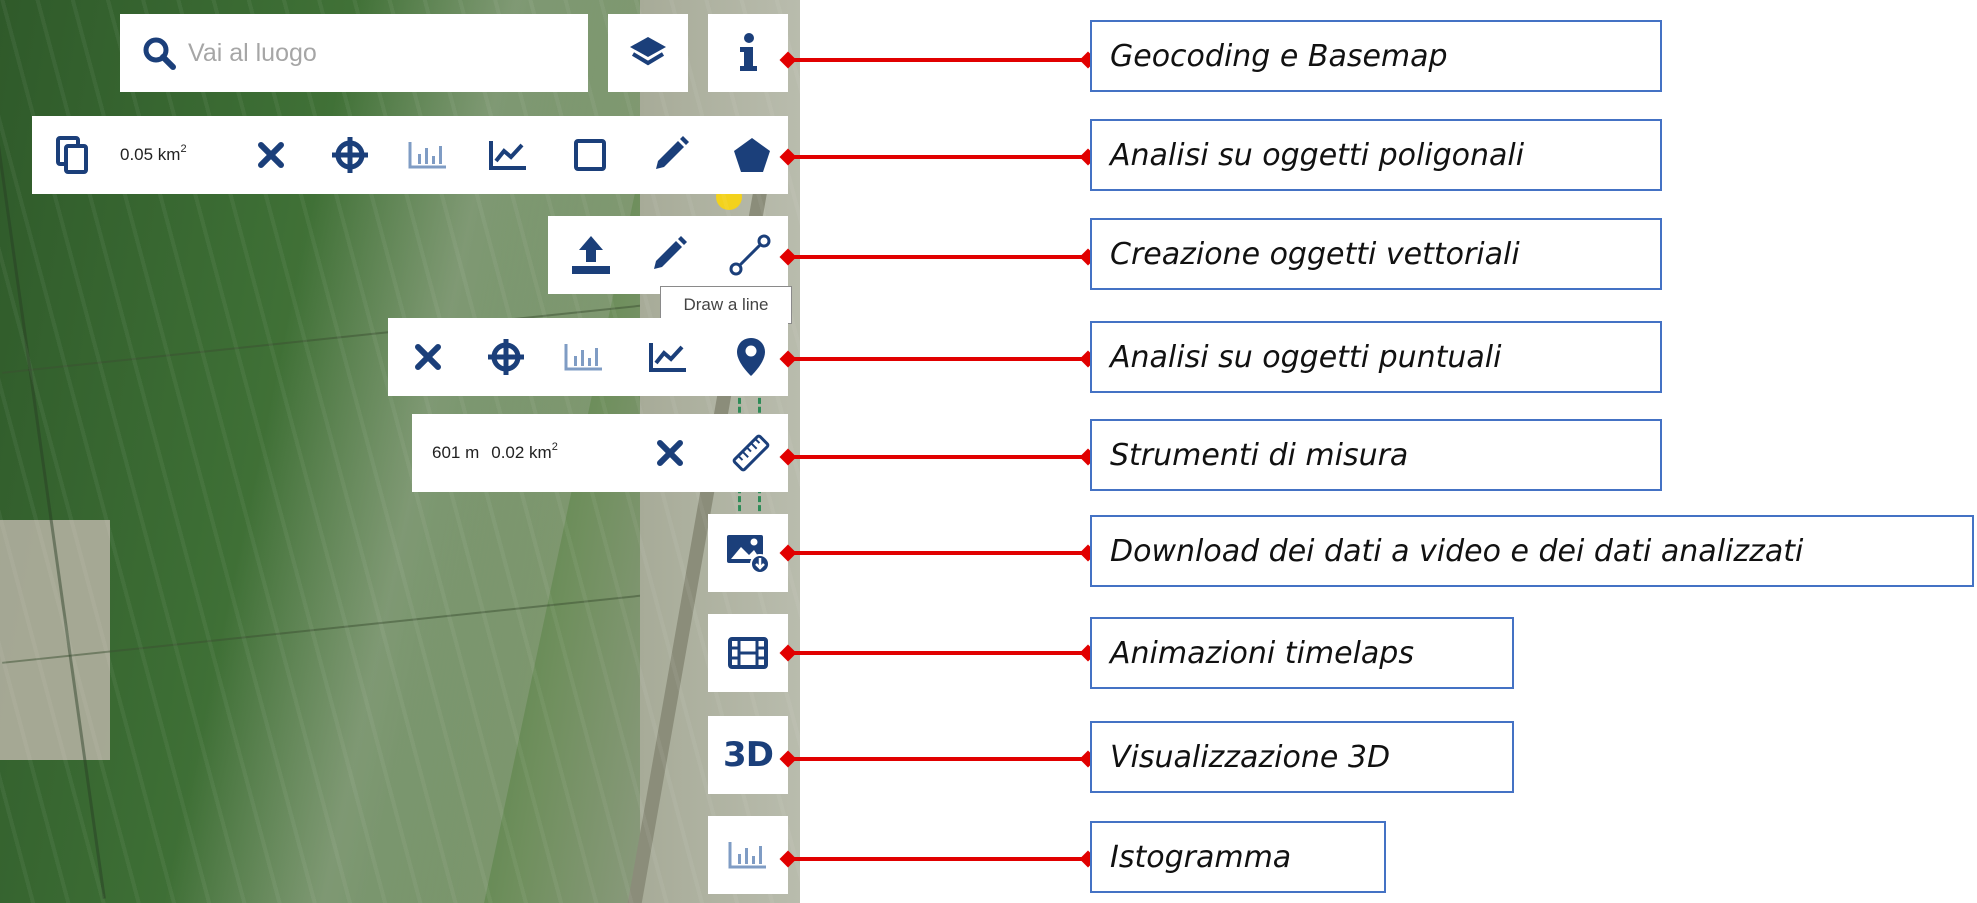 The image size is (1977, 903). I want to click on pentagon-icon, so click(752, 155).